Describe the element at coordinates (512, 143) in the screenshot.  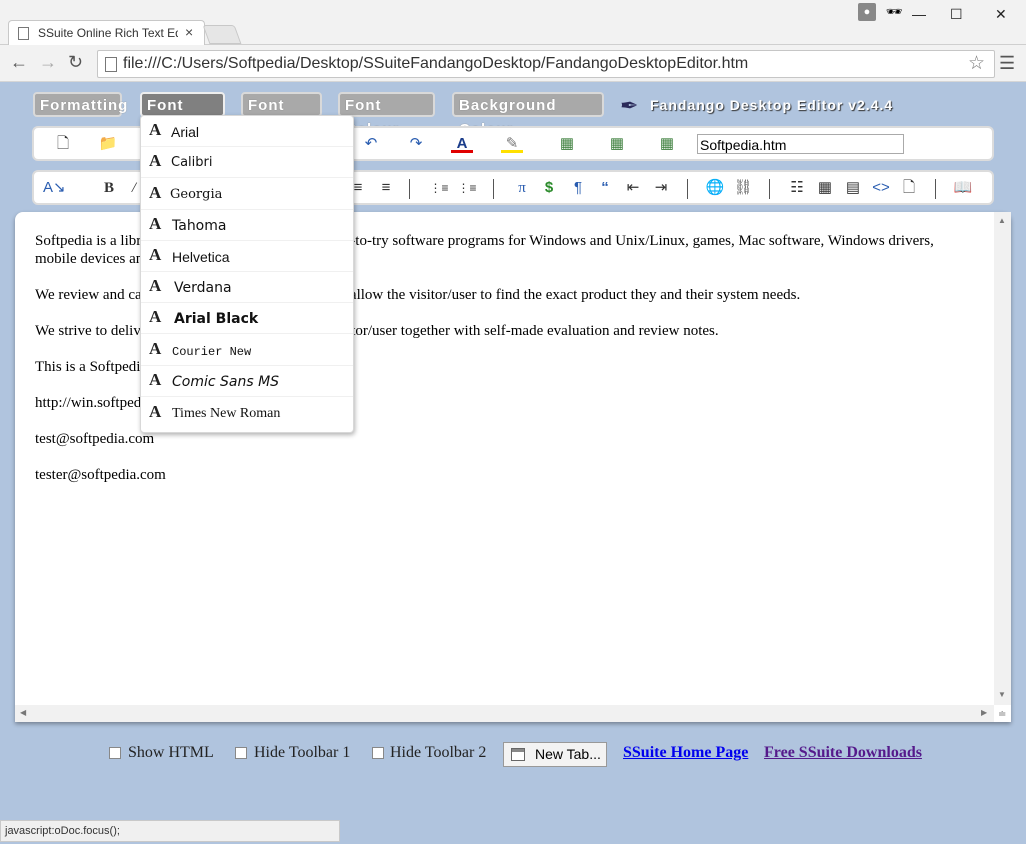
I see `highlight-icon: ✎` at that location.